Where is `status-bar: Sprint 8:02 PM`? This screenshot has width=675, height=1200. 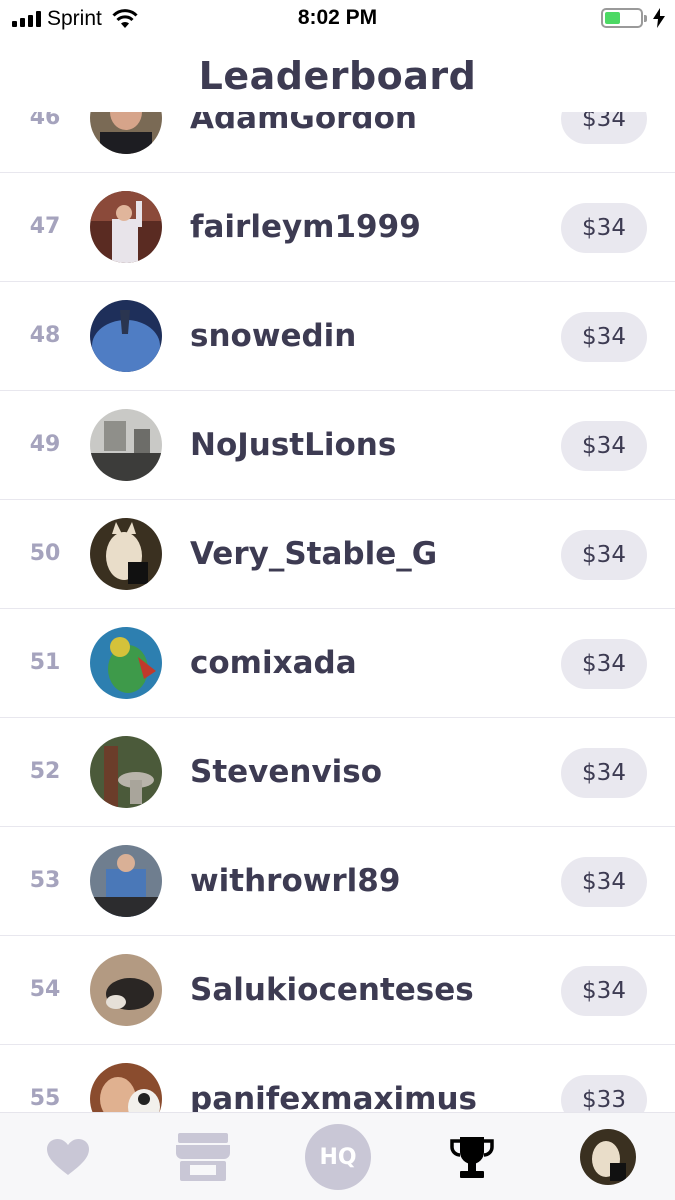 status-bar: Sprint 8:02 PM is located at coordinates (337, 20).